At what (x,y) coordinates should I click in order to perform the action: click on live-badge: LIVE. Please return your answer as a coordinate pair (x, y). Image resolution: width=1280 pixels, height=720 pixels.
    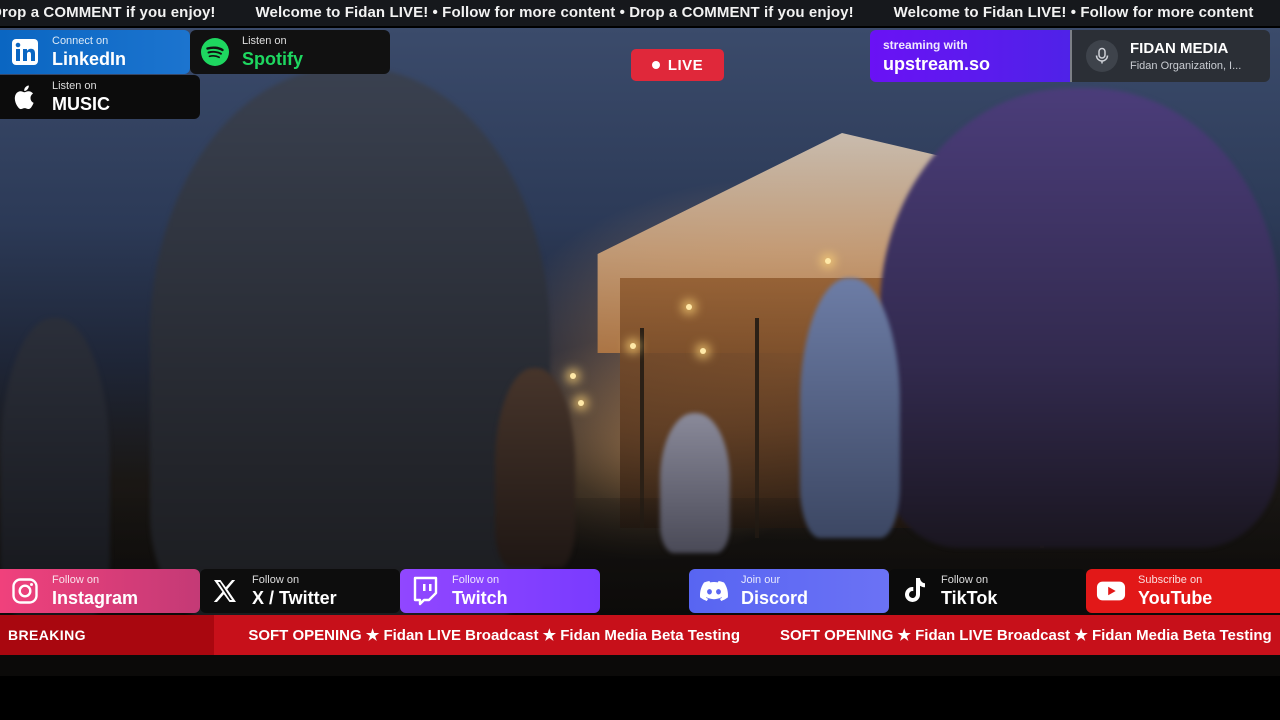
    Looking at the image, I should click on (677, 65).